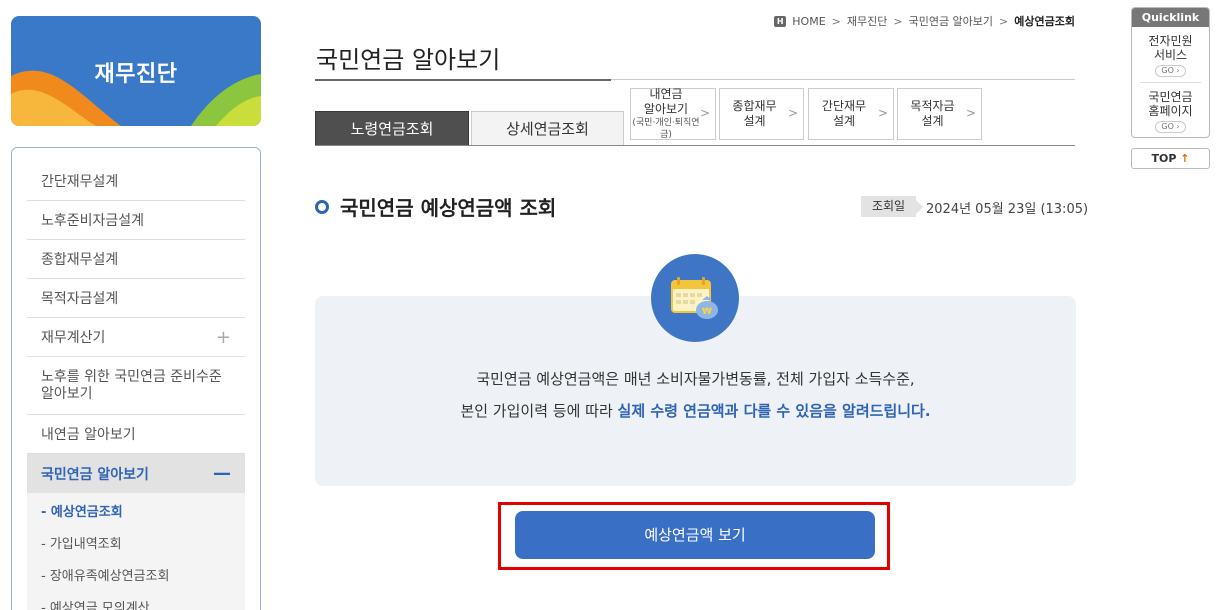 This screenshot has width=1227, height=610. Describe the element at coordinates (808, 21) in the screenshot. I see `breadcrumb-home: HOME` at that location.